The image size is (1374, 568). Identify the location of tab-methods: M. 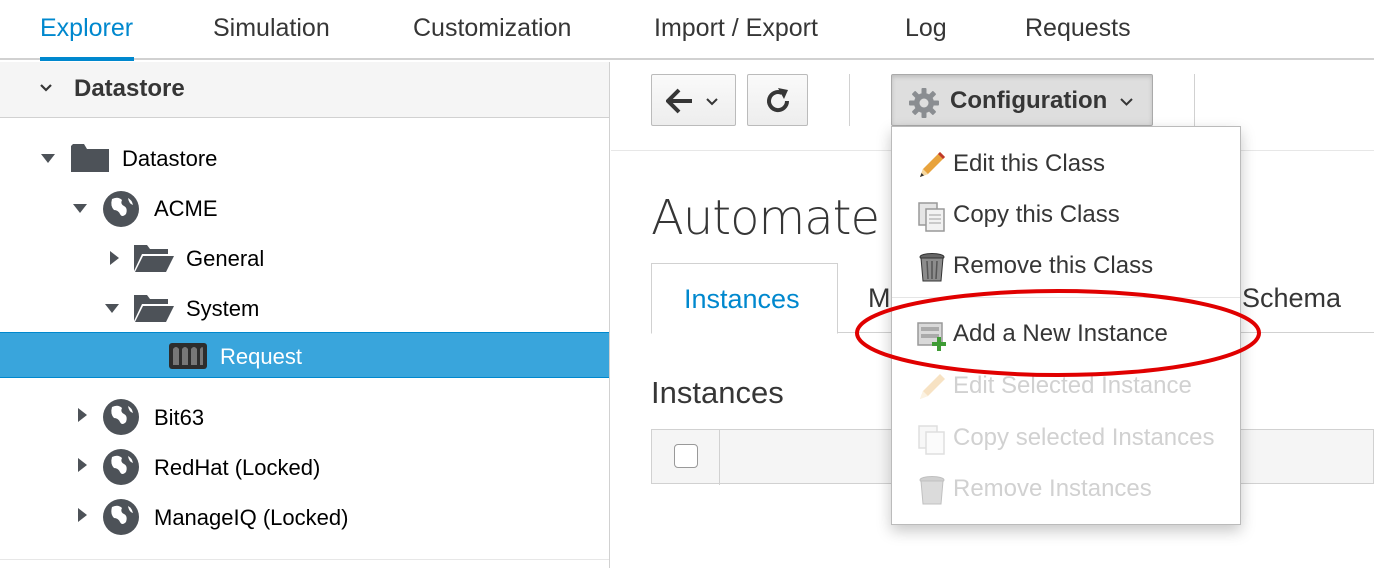
(879, 298).